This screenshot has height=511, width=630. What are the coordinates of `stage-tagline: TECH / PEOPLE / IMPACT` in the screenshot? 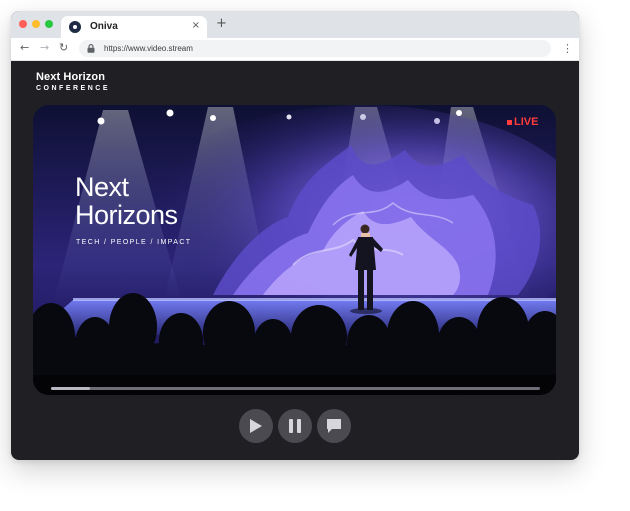 It's located at (134, 242).